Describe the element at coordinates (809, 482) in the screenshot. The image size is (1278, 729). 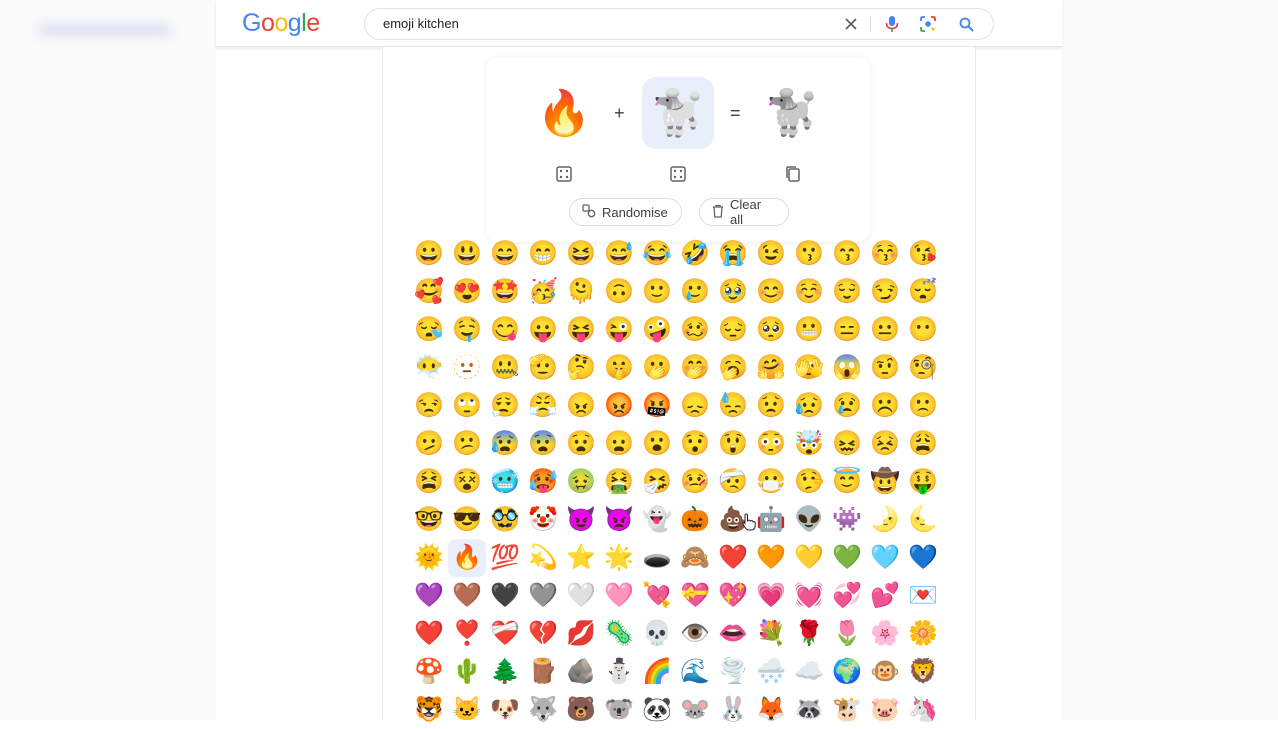
I see `emoji-option: 🤥` at that location.